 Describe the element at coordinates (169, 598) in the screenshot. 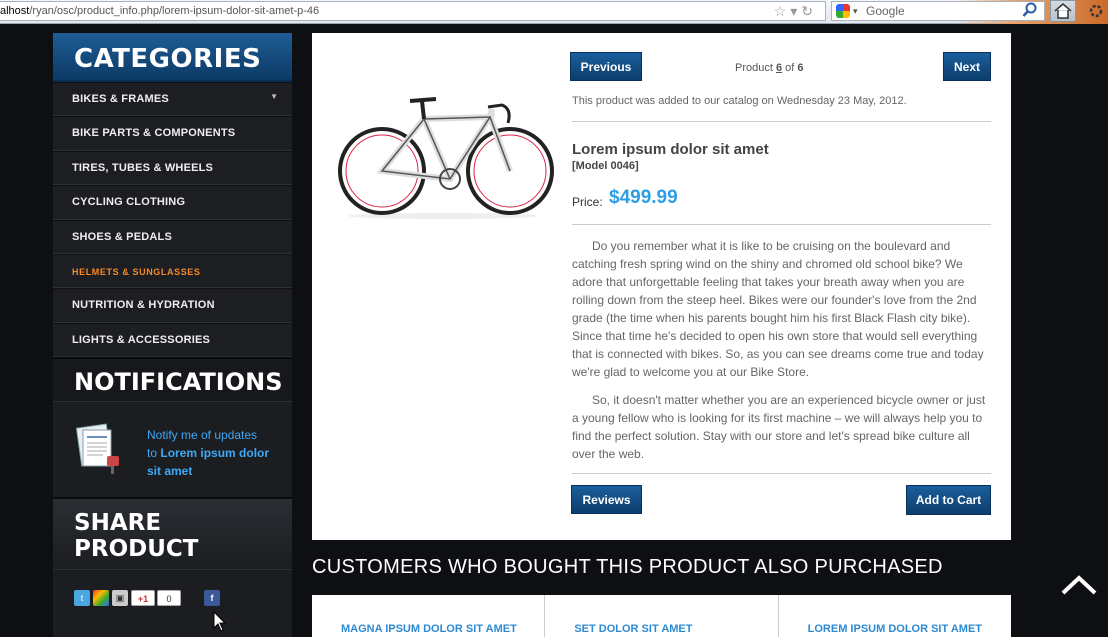

I see `share-count: 0` at that location.